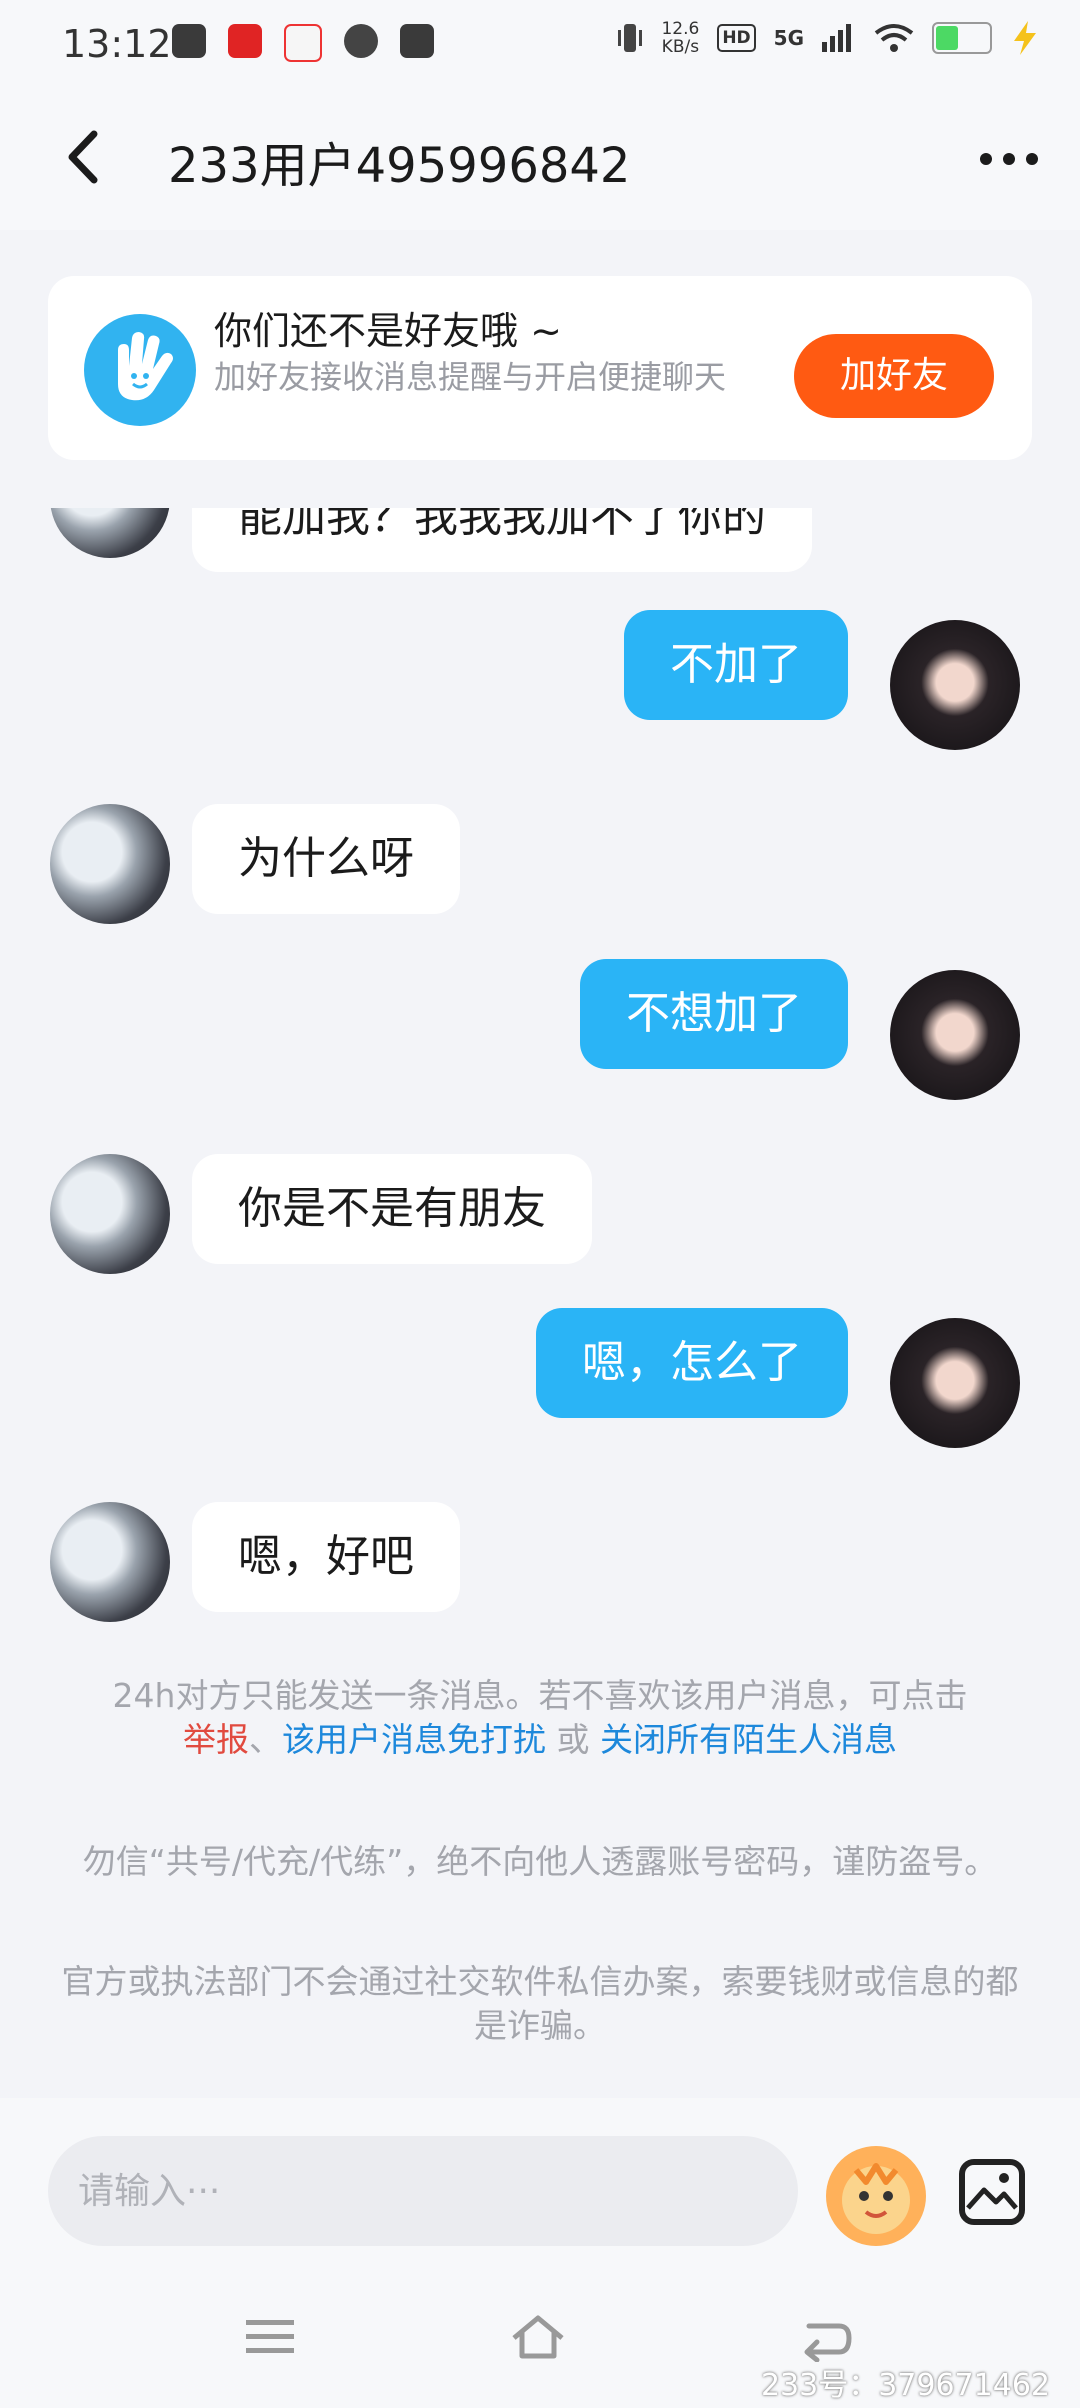 The image size is (1080, 2408). Describe the element at coordinates (540, 43) in the screenshot. I see `status-bar: 13:12 12.6 KB/s HD 5G` at that location.